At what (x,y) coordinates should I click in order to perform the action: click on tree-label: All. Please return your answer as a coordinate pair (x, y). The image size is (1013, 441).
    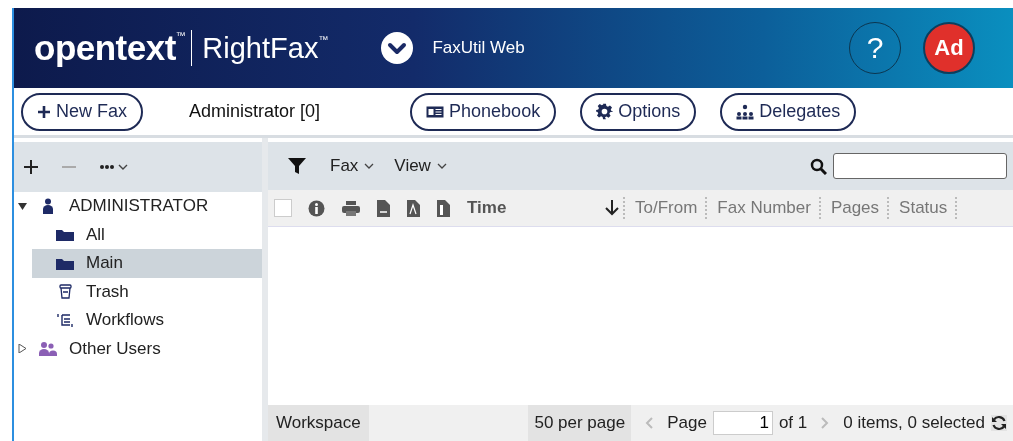
    Looking at the image, I should click on (95, 234).